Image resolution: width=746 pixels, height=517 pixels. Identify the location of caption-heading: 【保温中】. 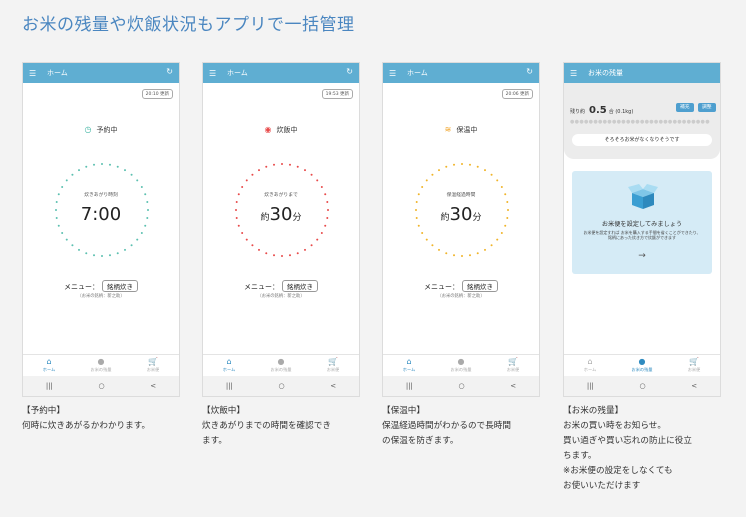
(403, 411).